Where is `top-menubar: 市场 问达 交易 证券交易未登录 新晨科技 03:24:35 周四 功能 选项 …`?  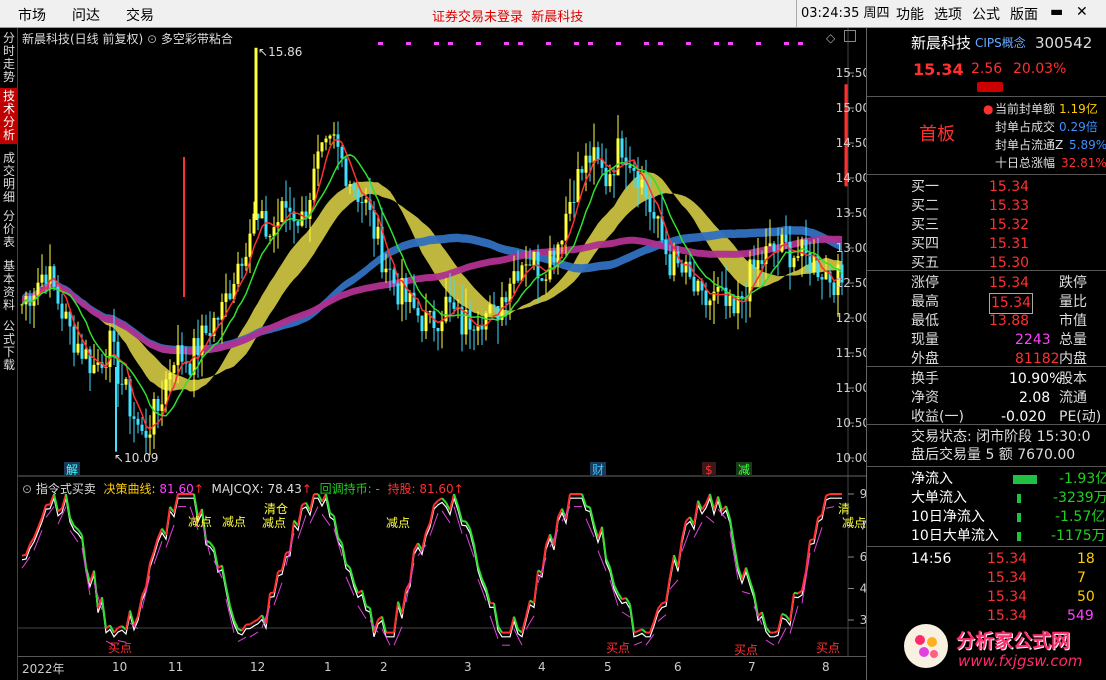
top-menubar: 市场 问达 交易 证券交易未登录 新晨科技 03:24:35 周四 功能 选项 … is located at coordinates (553, 14).